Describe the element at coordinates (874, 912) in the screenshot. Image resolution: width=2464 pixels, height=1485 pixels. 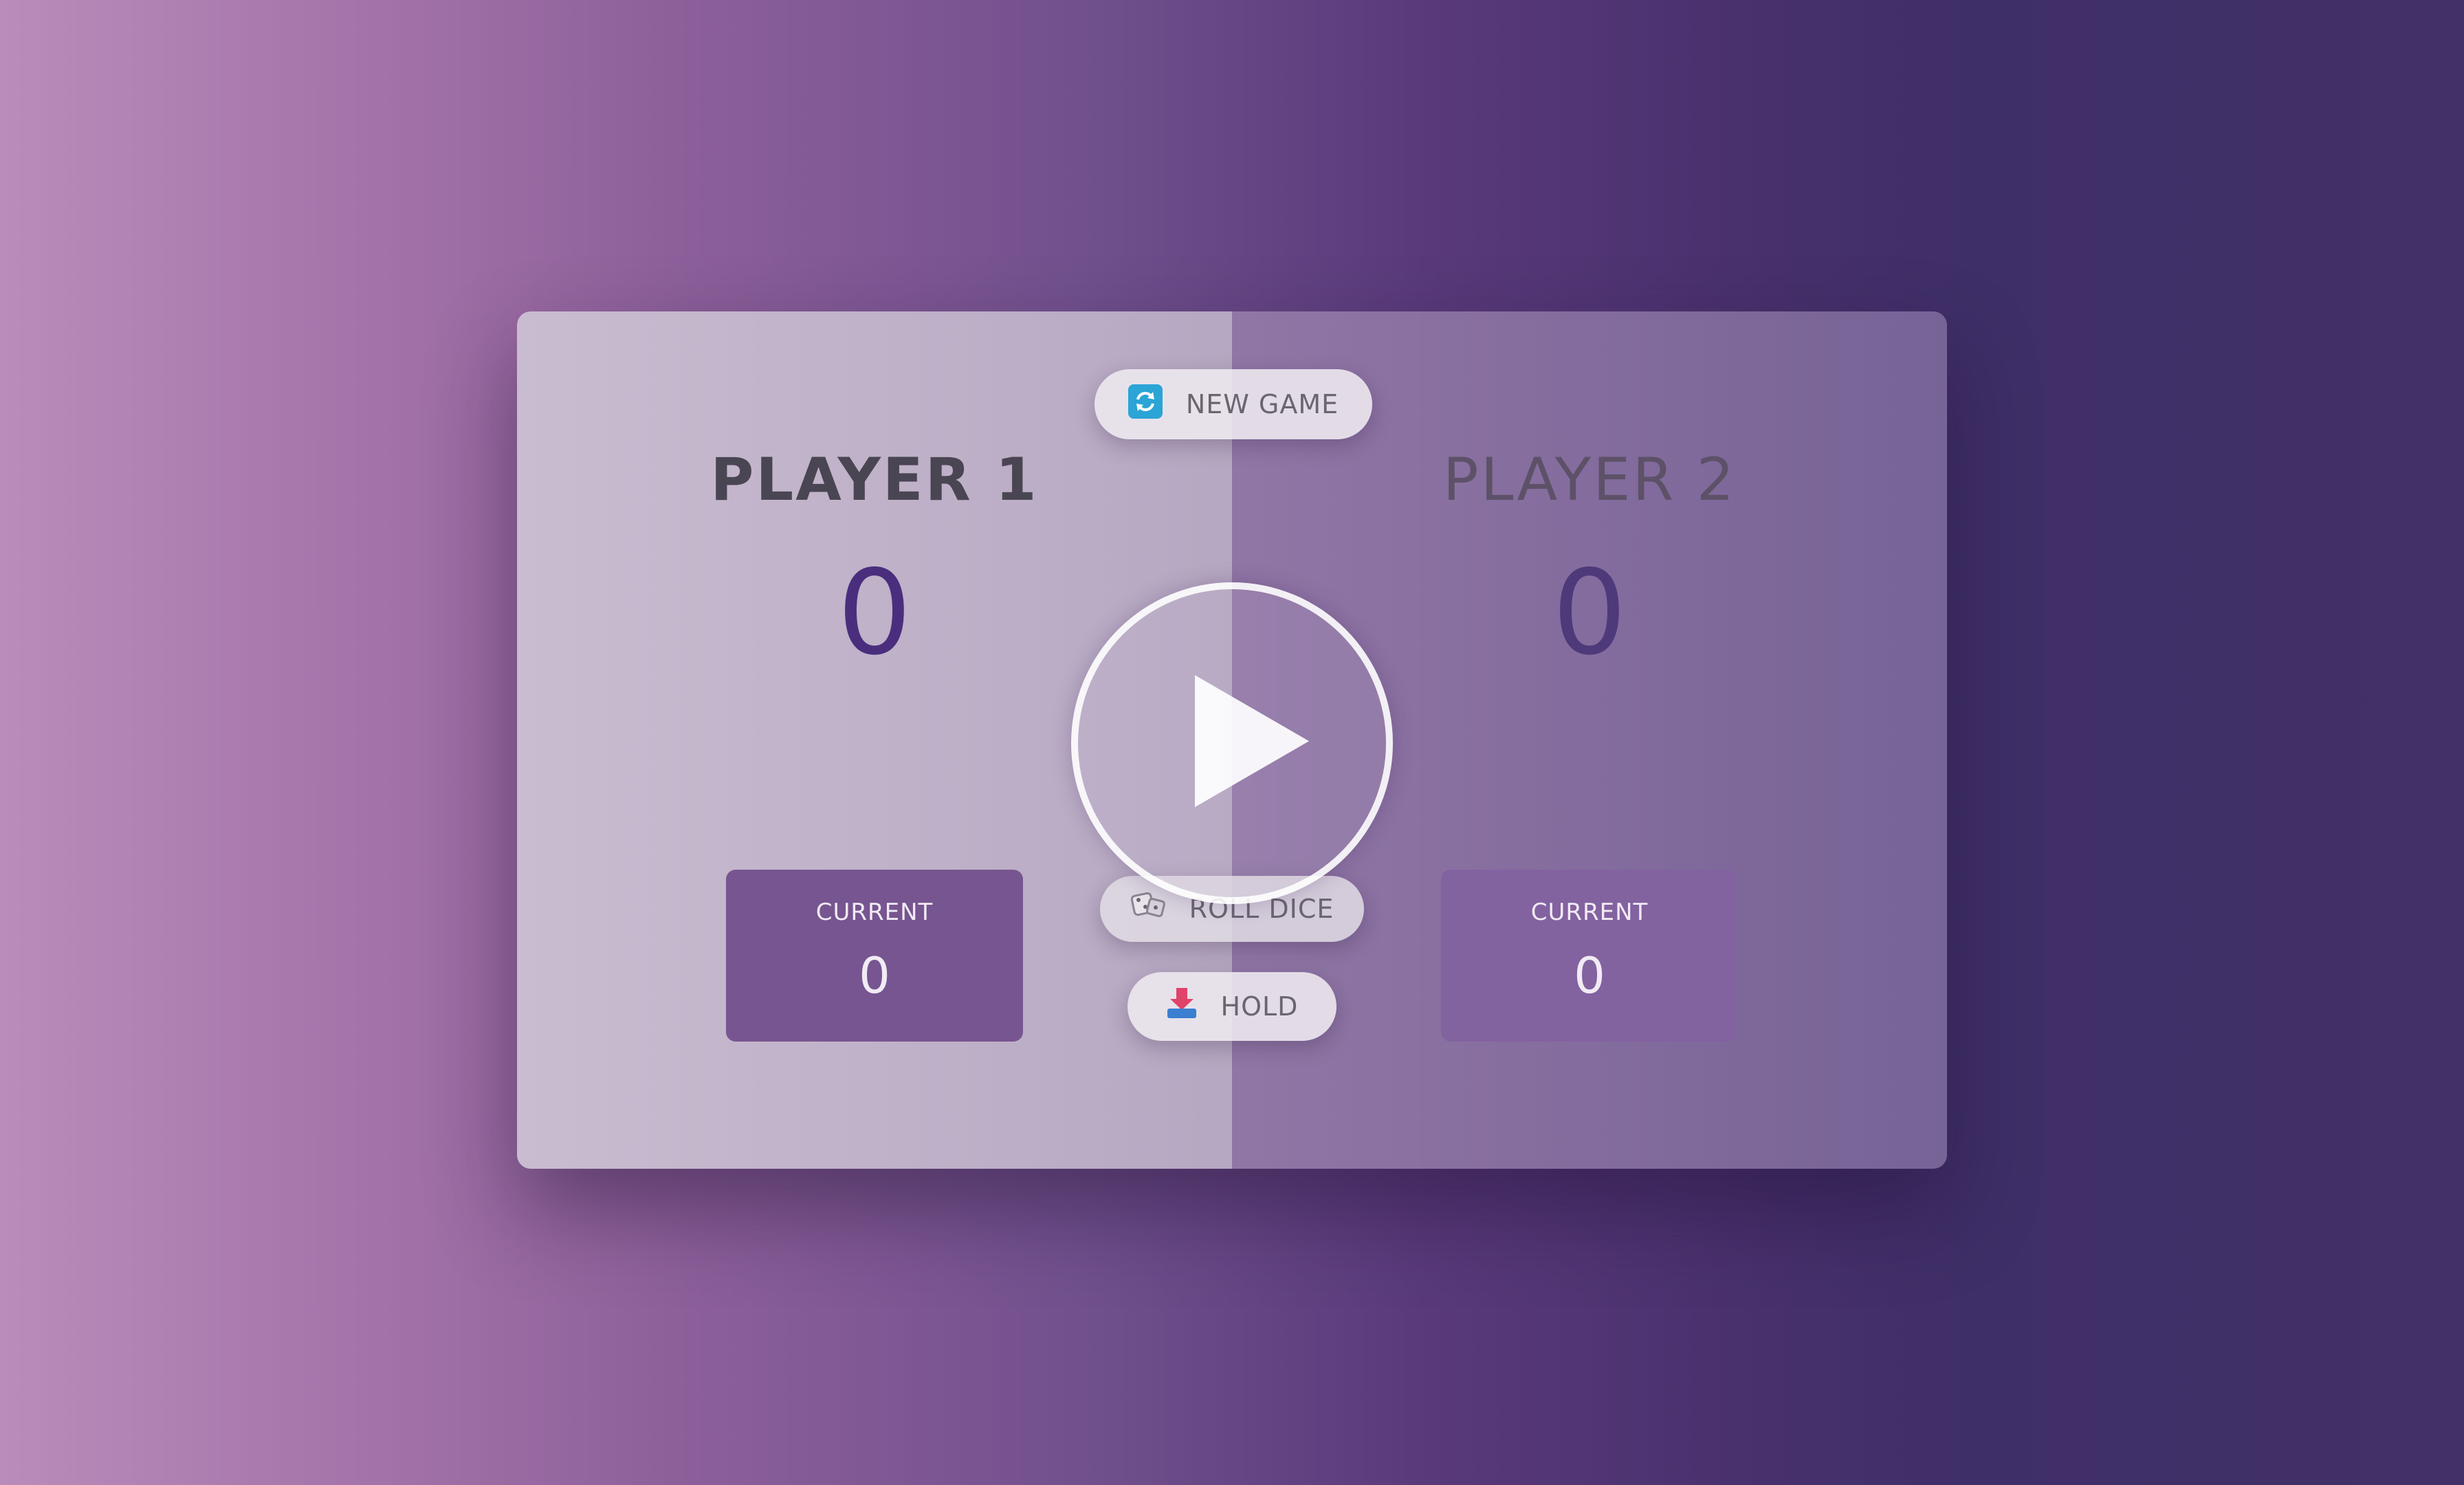
I see `player-1-current-label: CURRENT` at that location.